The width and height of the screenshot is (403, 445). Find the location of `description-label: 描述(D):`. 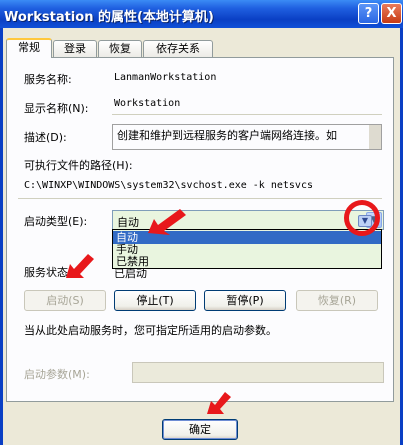

description-label: 描述(D): is located at coordinates (45, 137).